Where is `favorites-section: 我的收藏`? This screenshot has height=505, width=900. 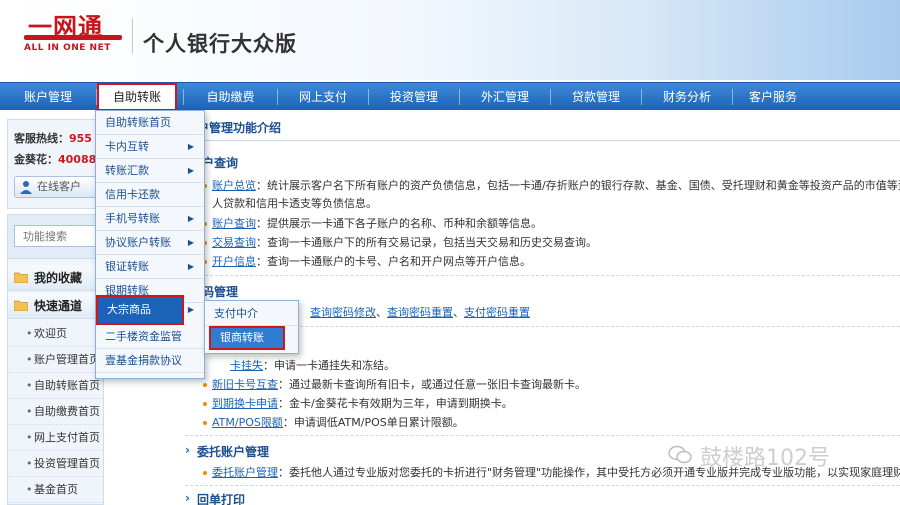
favorites-section: 我的收藏 is located at coordinates (55, 278).